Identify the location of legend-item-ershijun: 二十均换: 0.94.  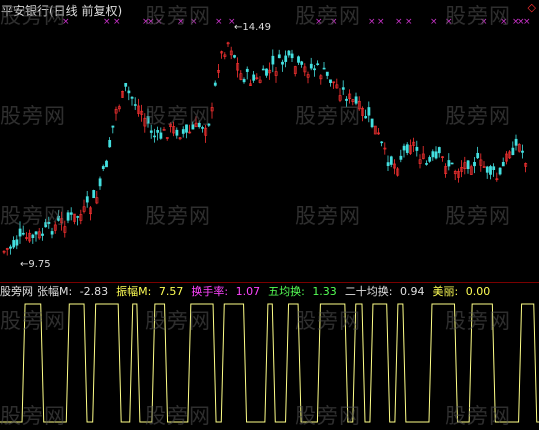
(384, 291).